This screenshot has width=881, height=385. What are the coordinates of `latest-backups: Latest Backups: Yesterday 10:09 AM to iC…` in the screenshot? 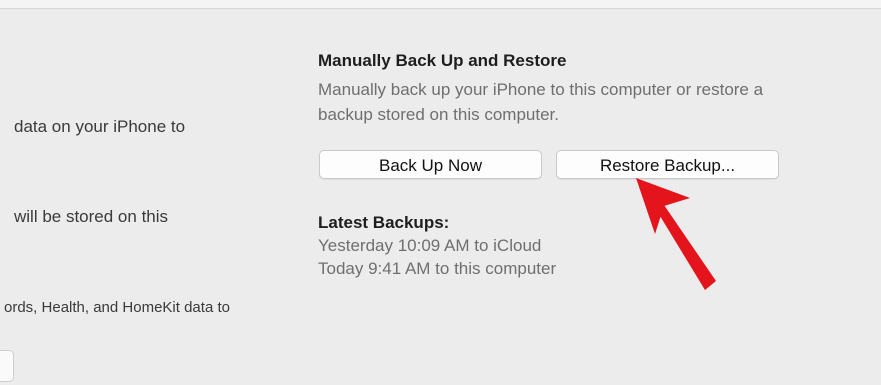 It's located at (437, 246).